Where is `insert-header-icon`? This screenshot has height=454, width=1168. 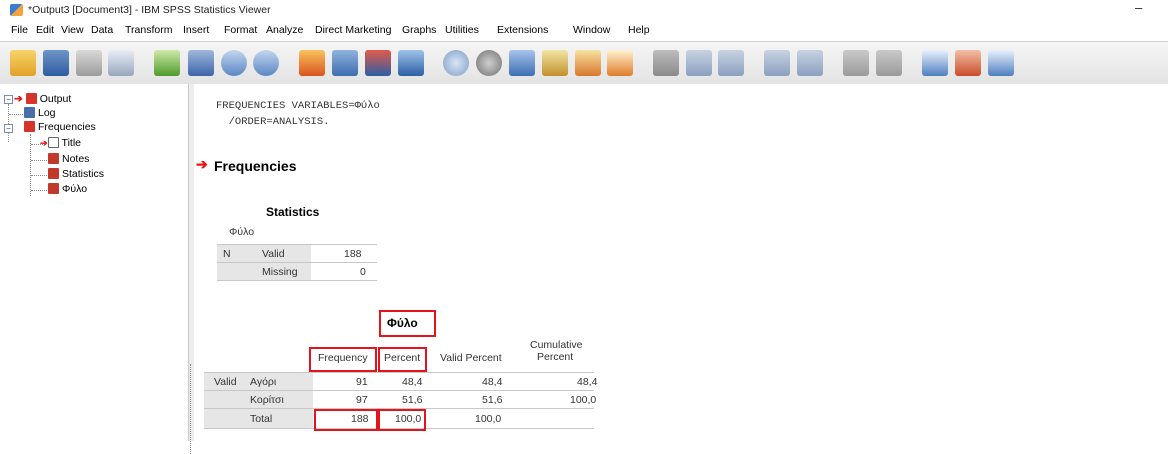 insert-header-icon is located at coordinates (935, 63).